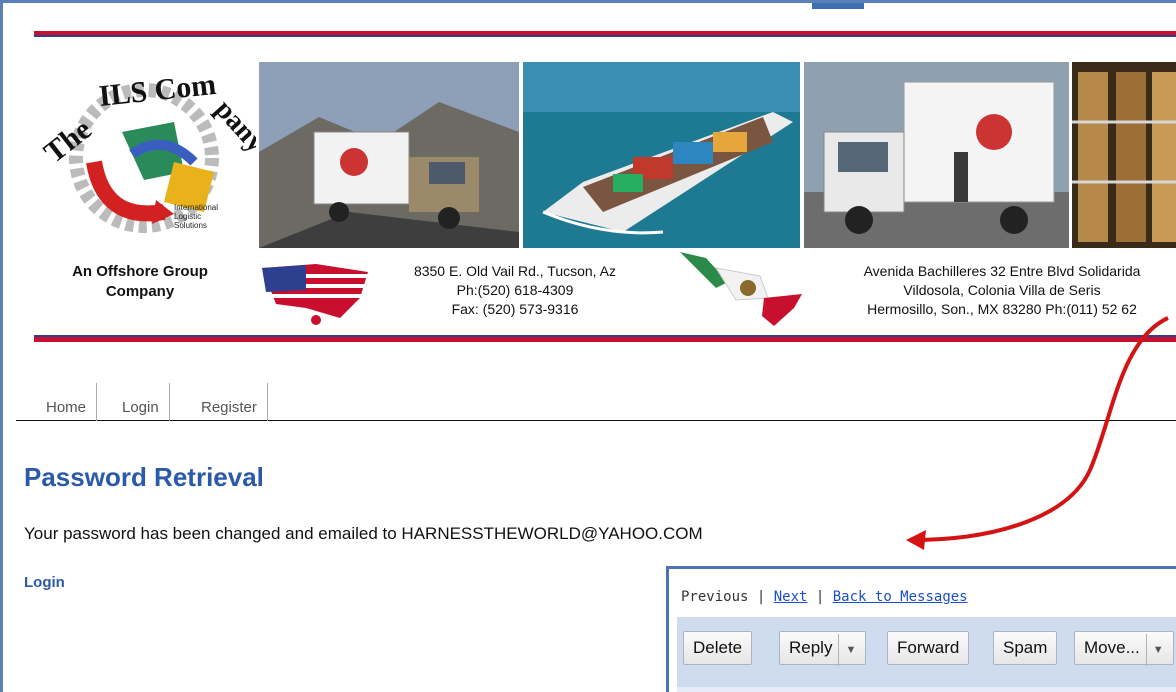 The height and width of the screenshot is (692, 1176). Describe the element at coordinates (190, 225) in the screenshot. I see `svg-text: Solutions` at that location.